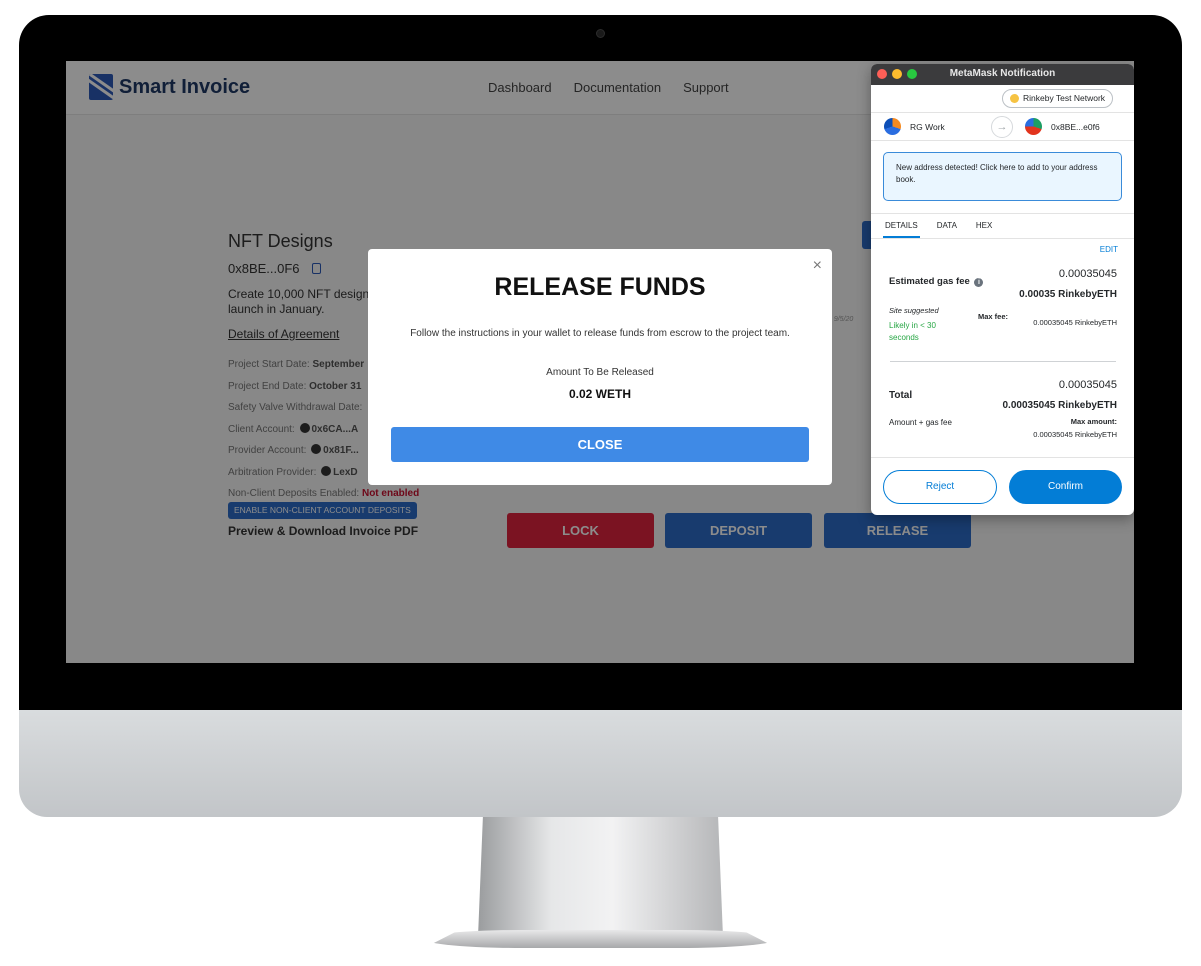 The image size is (1201, 966). I want to click on metamask-titlebar: MetaMask Notification, so click(1002, 74).